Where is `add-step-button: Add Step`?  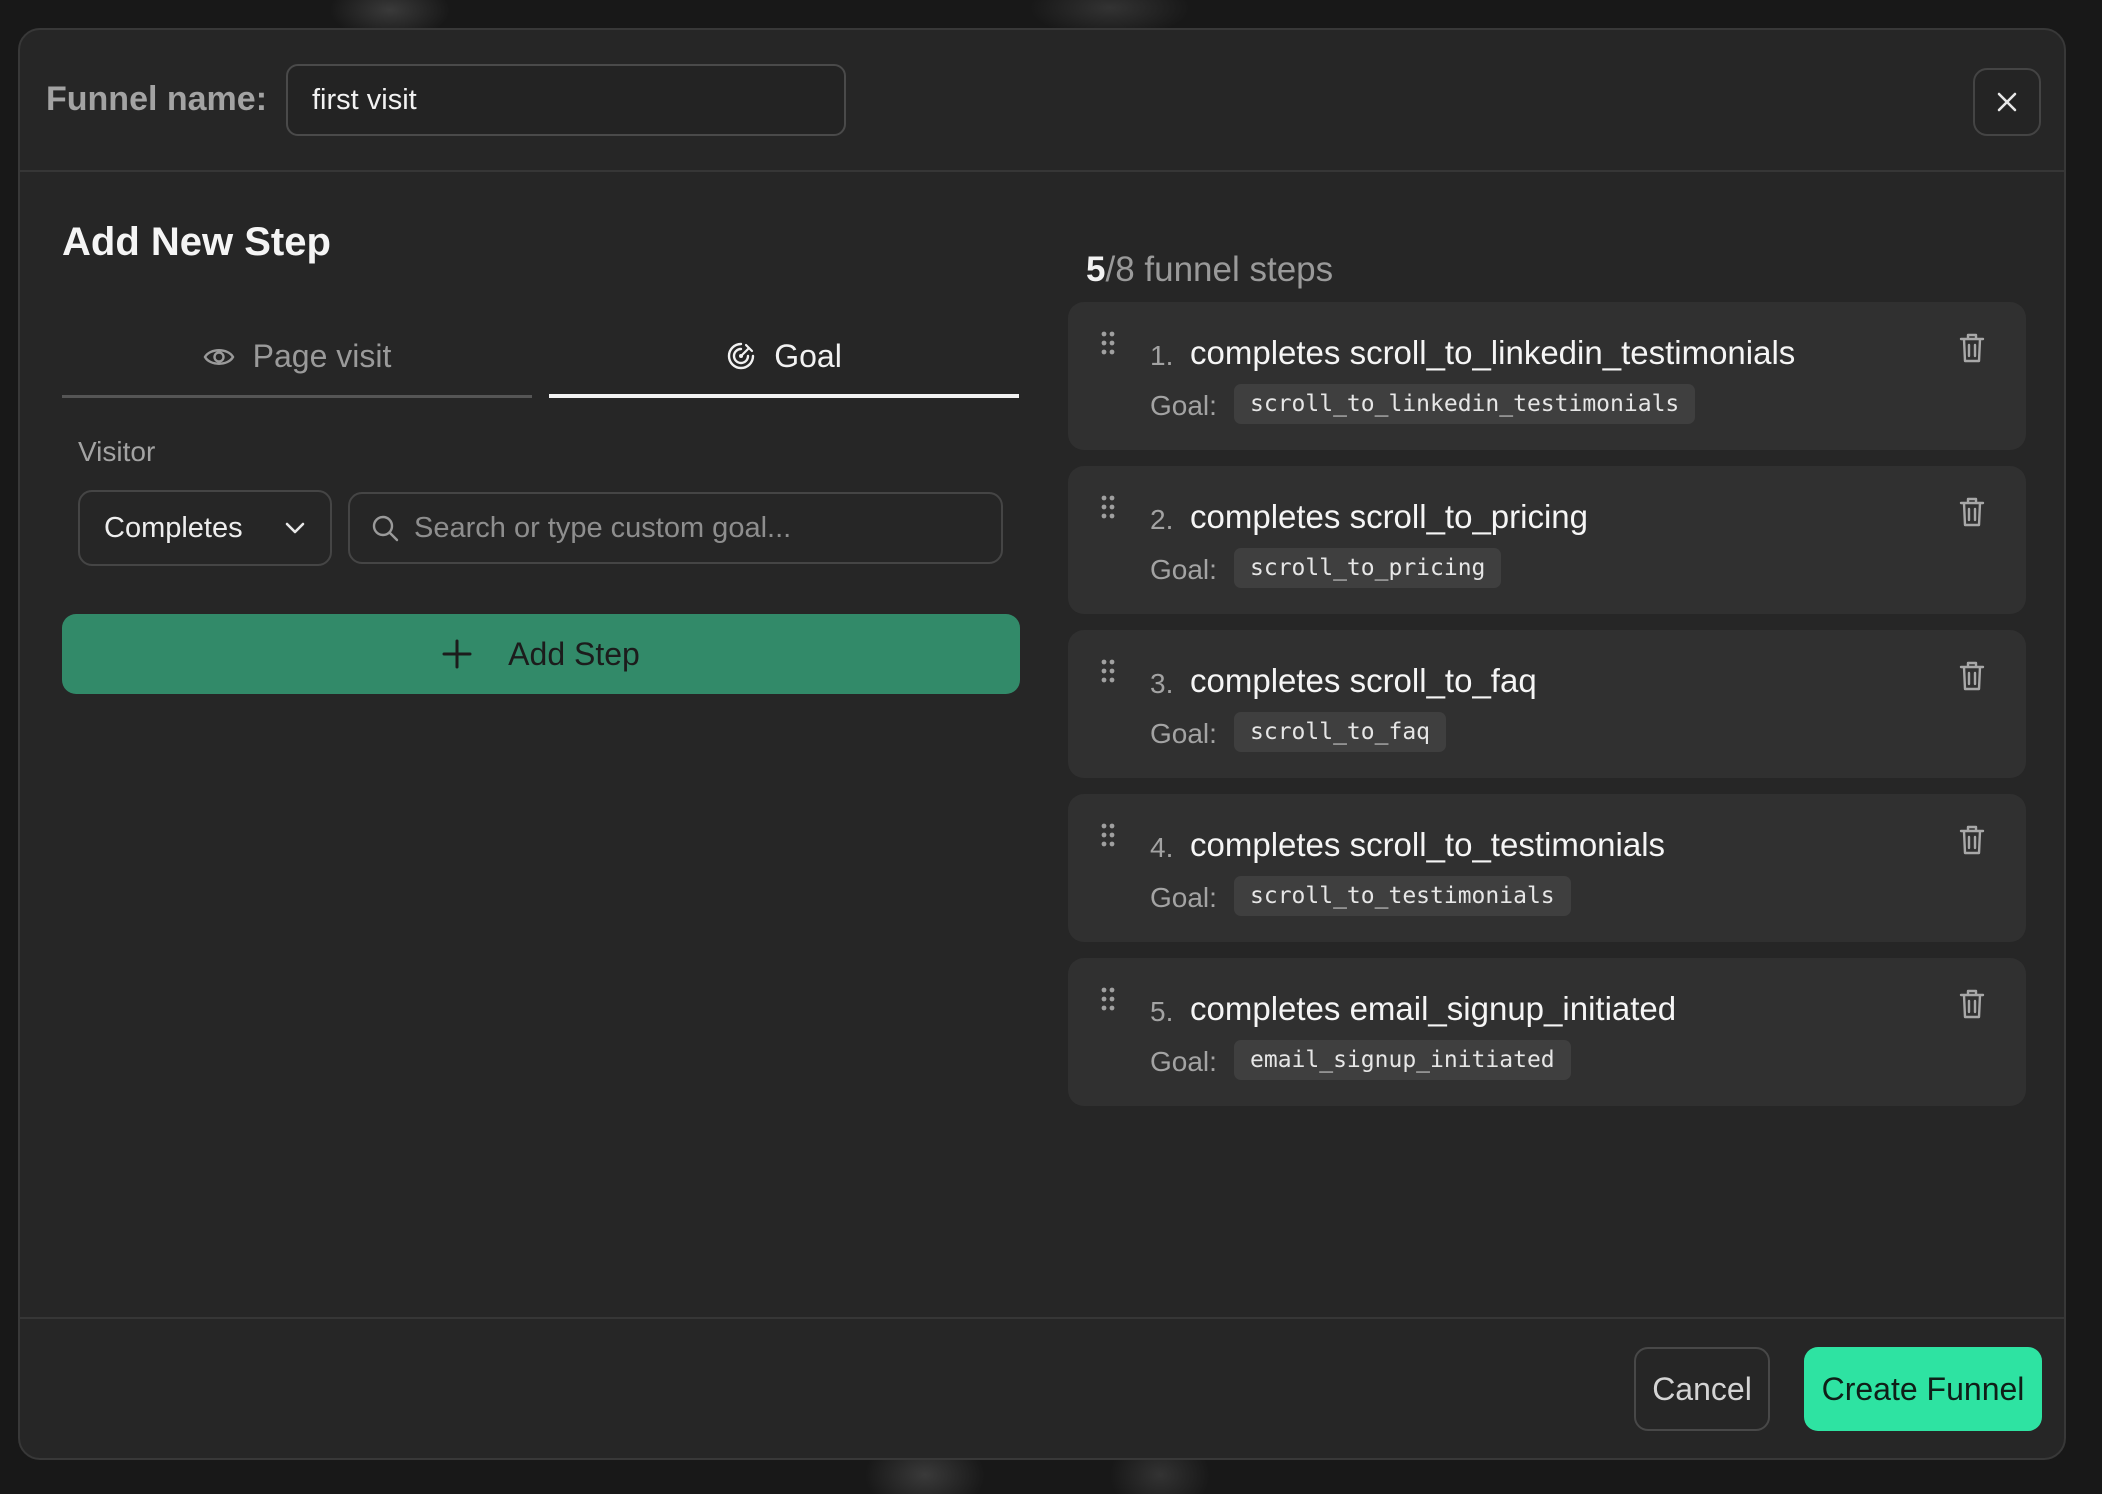 add-step-button: Add Step is located at coordinates (541, 654).